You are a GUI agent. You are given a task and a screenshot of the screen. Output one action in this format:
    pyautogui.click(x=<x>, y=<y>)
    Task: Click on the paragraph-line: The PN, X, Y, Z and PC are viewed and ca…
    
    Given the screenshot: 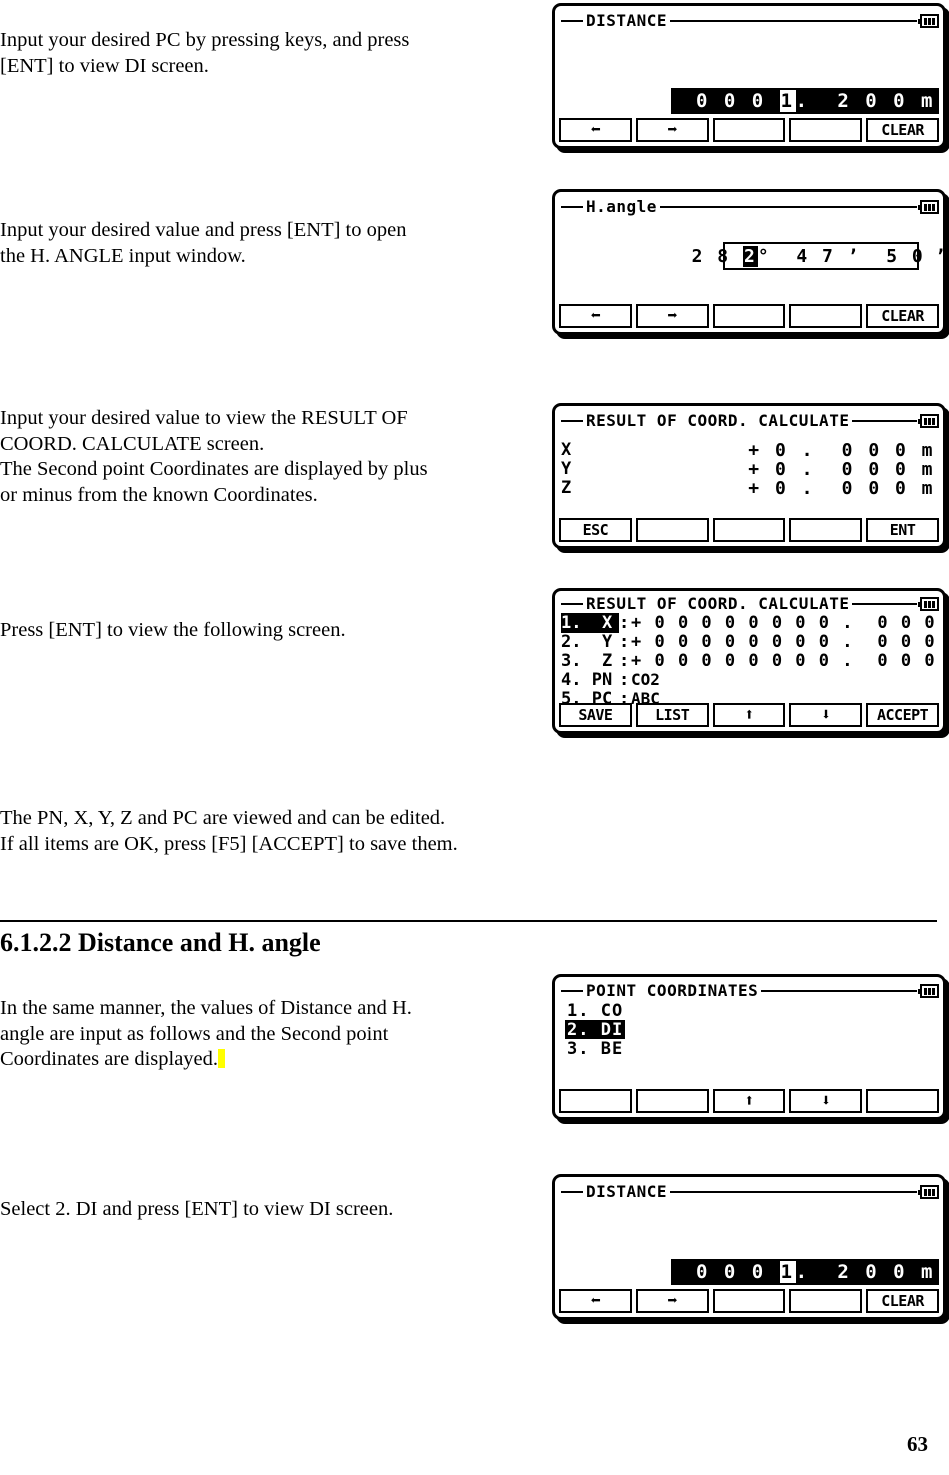 What is the action you would take?
    pyautogui.click(x=223, y=818)
    